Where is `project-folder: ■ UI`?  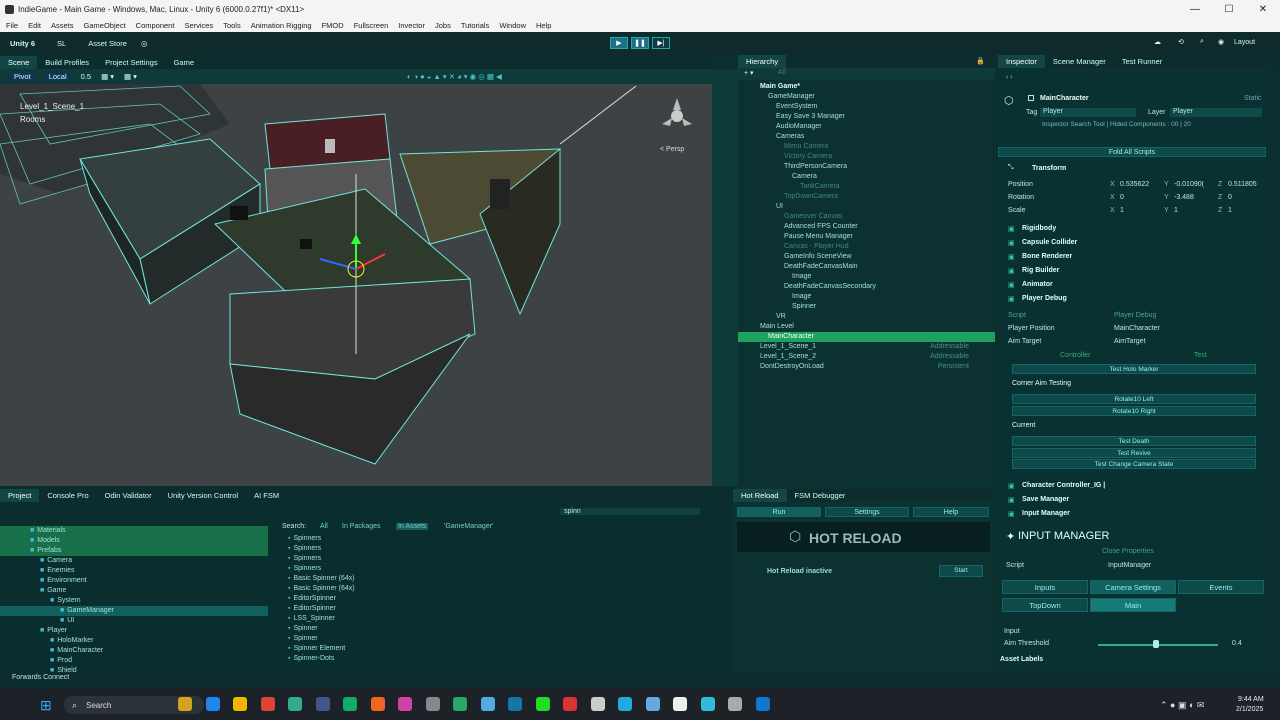
project-folder: ■ UI is located at coordinates (134, 621).